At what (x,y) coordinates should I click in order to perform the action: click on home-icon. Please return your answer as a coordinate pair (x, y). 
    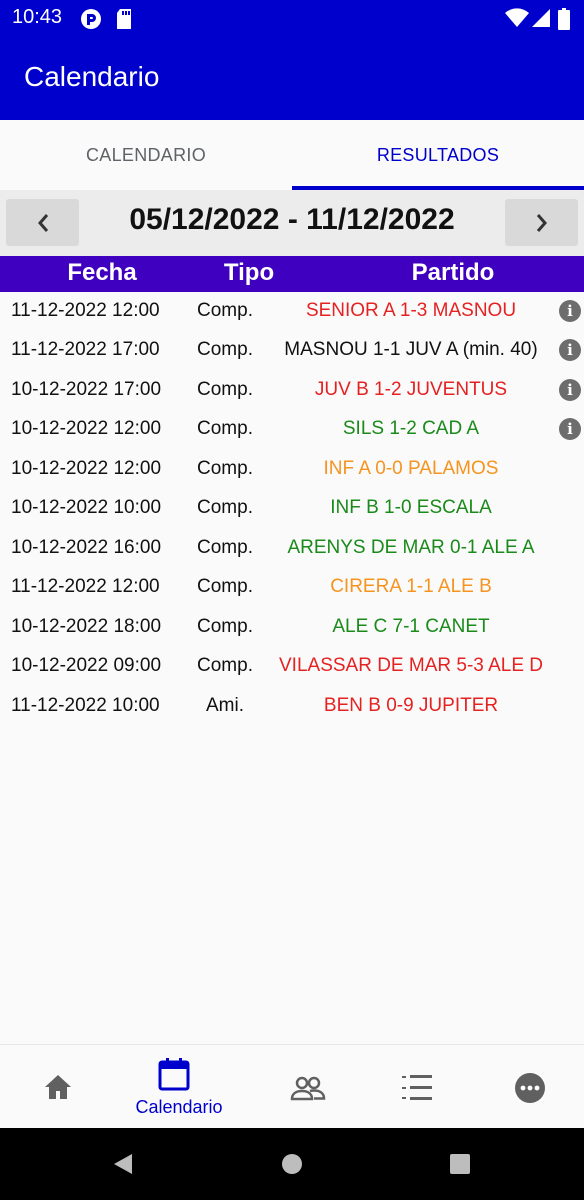
    Looking at the image, I should click on (58, 1087).